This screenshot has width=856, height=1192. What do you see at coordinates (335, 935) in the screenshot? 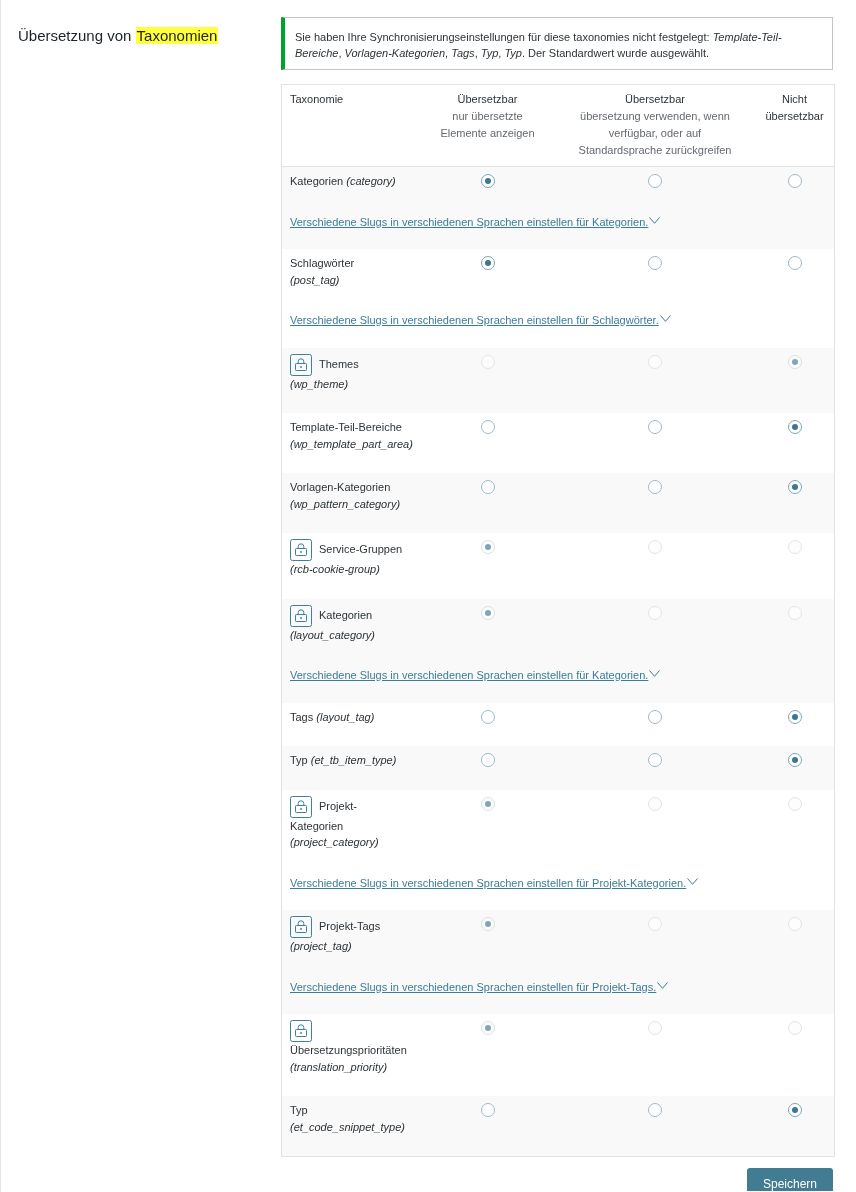
I see `taxonomy-label: Projekt-Tags (project_tag)` at bounding box center [335, 935].